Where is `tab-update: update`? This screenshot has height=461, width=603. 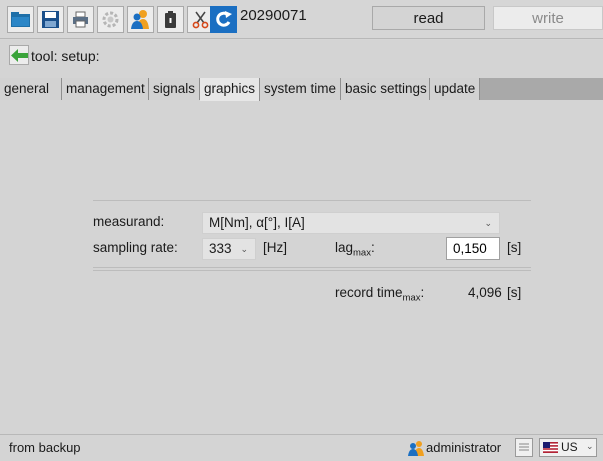 tab-update: update is located at coordinates (455, 89).